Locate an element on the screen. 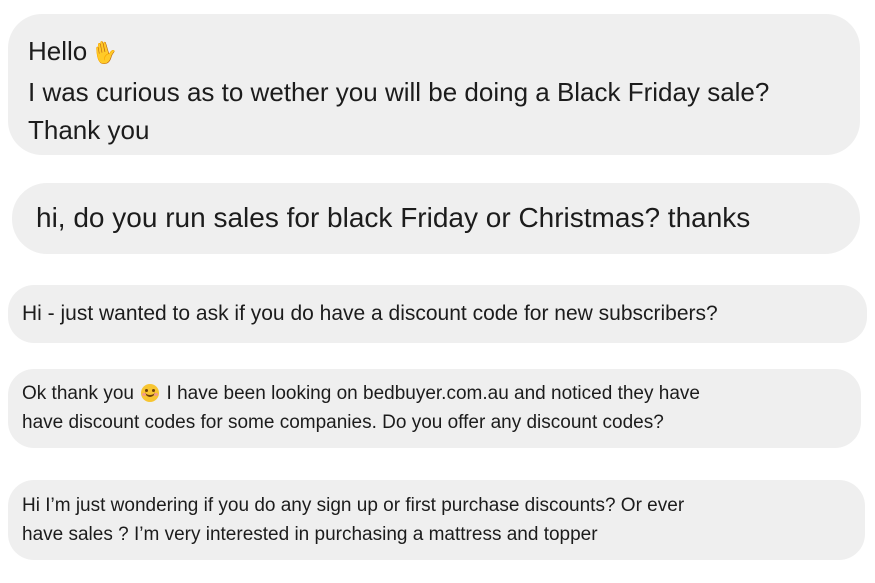  message-text: Ok thank you is located at coordinates (78, 393).